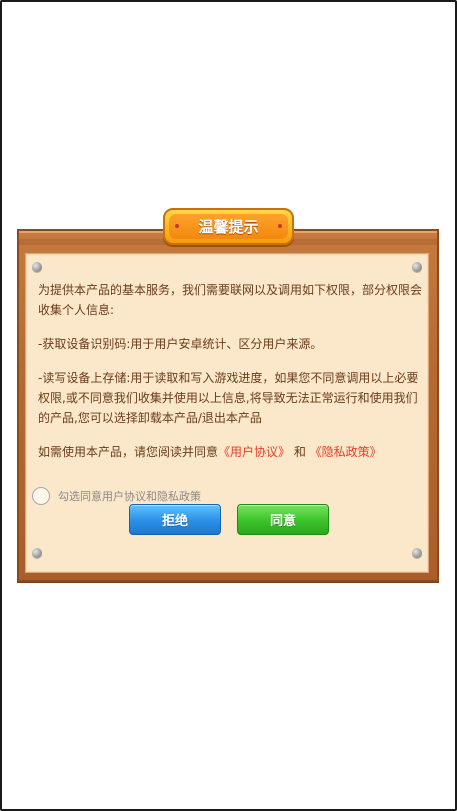 This screenshot has width=457, height=811. Describe the element at coordinates (300, 452) in the screenshot. I see `consent-conjunction: 和` at that location.